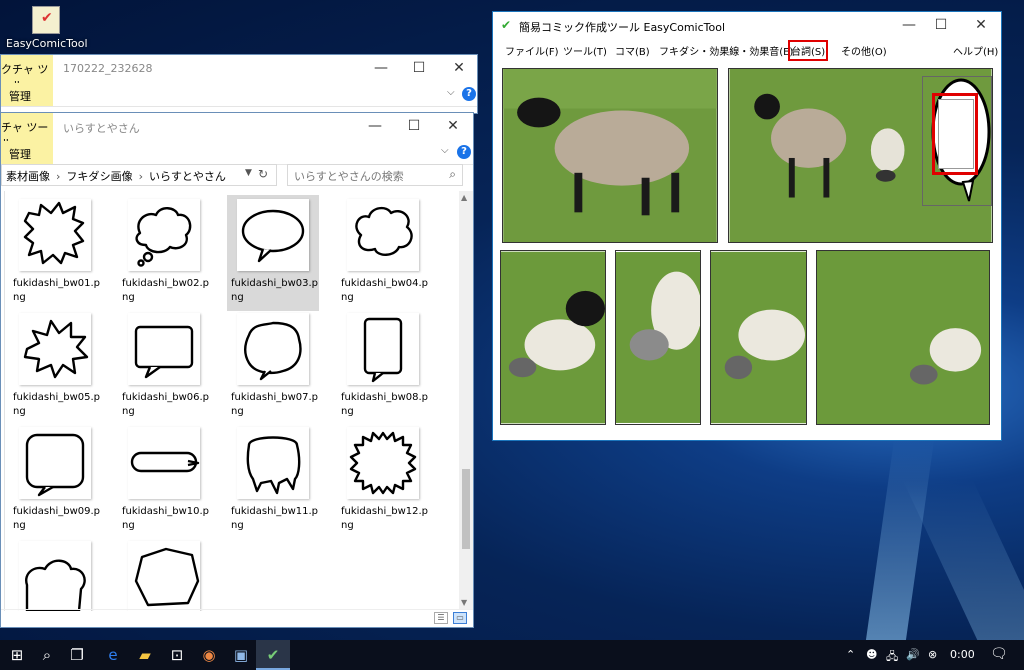  What do you see at coordinates (113, 655) in the screenshot?
I see `edge-browser-icon: e` at bounding box center [113, 655].